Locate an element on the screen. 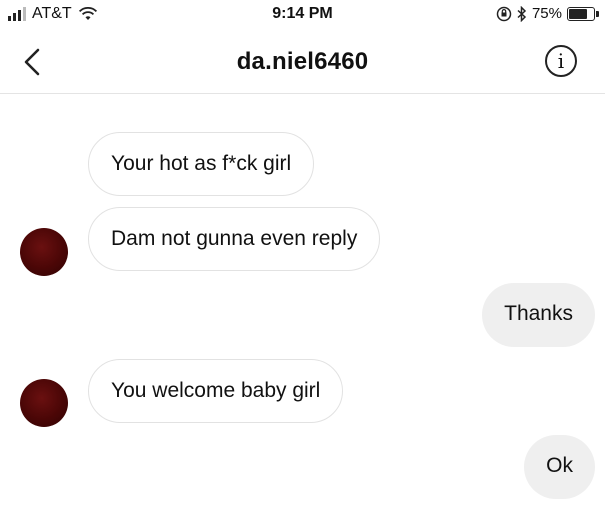  conversation-title: da.niel6460 is located at coordinates (302, 62).